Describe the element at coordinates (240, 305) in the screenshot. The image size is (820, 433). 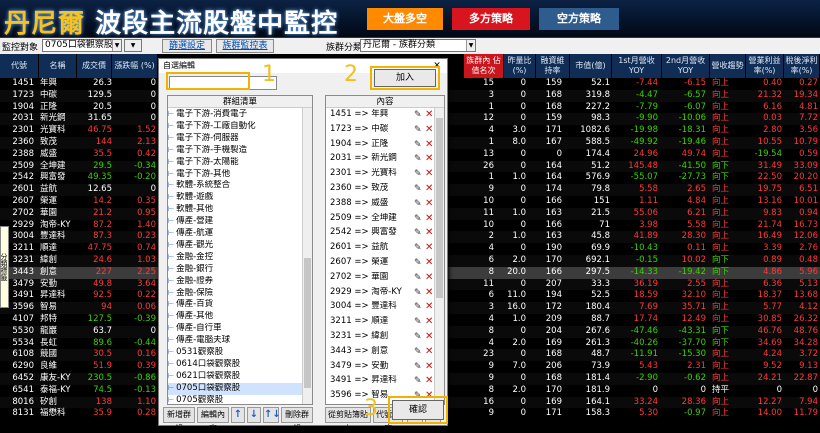
I see `group-item: ⊢ 傳產-百貨` at that location.